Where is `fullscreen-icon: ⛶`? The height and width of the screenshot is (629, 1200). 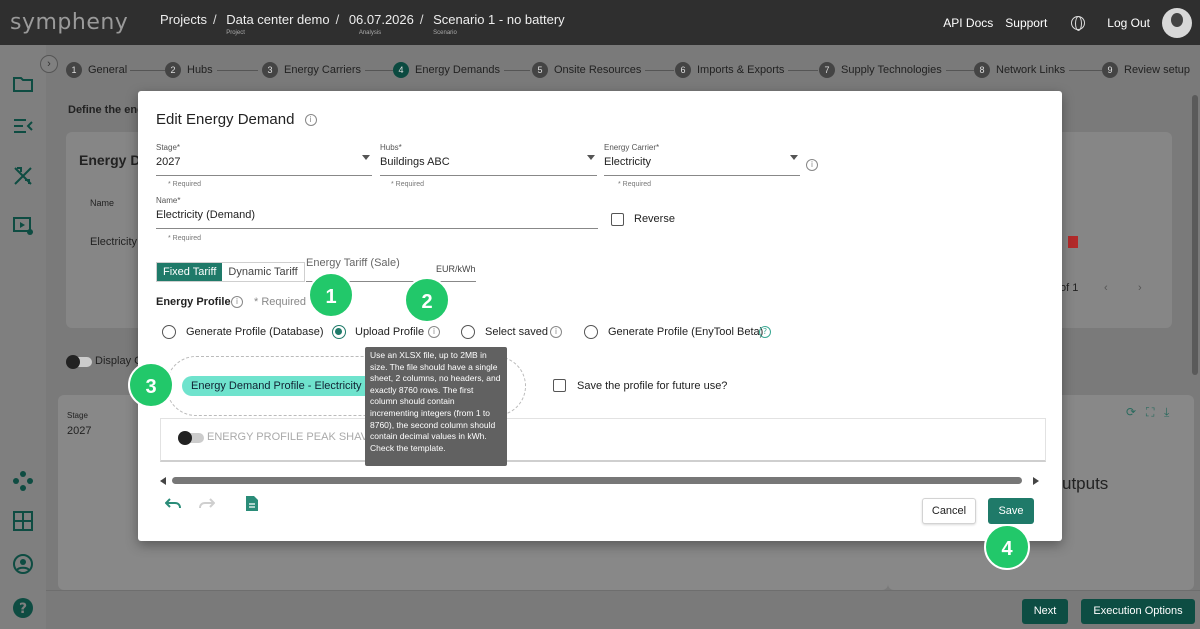
fullscreen-icon: ⛶ is located at coordinates (1150, 412).